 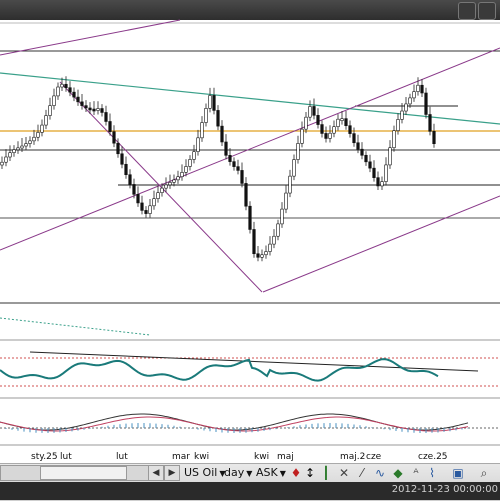 What do you see at coordinates (381, 244) in the screenshot?
I see `channel-line-bottom` at bounding box center [381, 244].